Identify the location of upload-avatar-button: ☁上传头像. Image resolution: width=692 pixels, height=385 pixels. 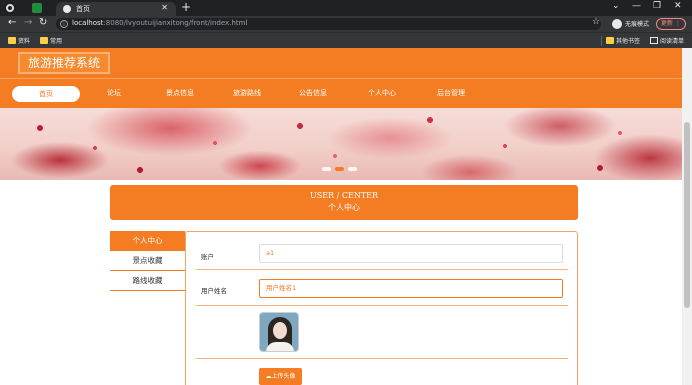
(280, 376).